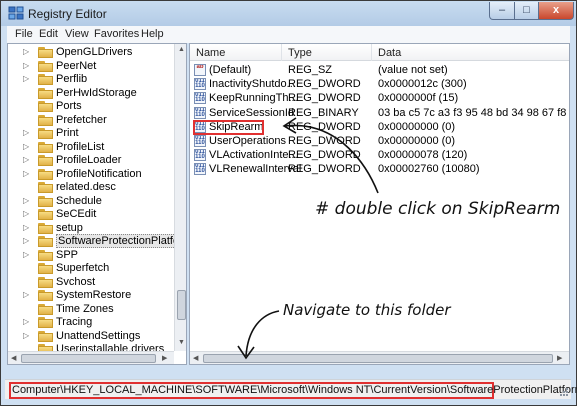 The height and width of the screenshot is (406, 577). I want to click on tree-item: ▷ SeCEdit, so click(92, 214).